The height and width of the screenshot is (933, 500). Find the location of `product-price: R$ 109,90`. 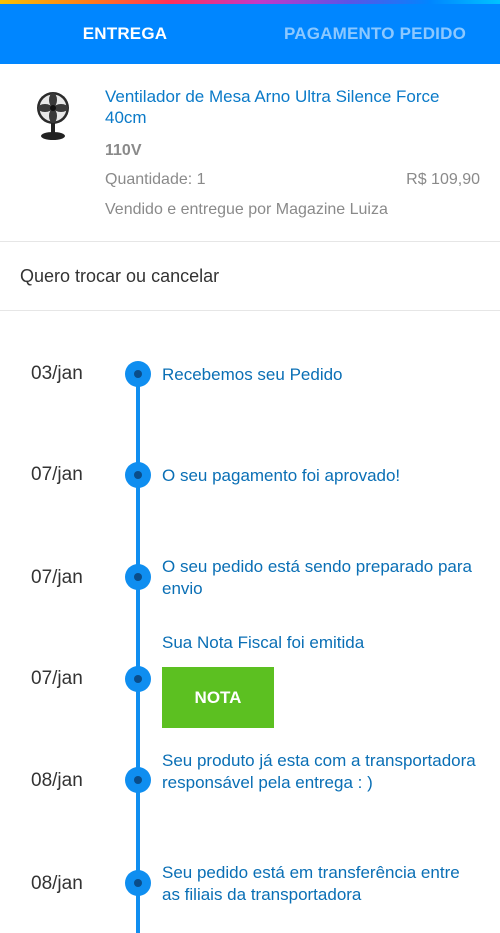

product-price: R$ 109,90 is located at coordinates (443, 179).